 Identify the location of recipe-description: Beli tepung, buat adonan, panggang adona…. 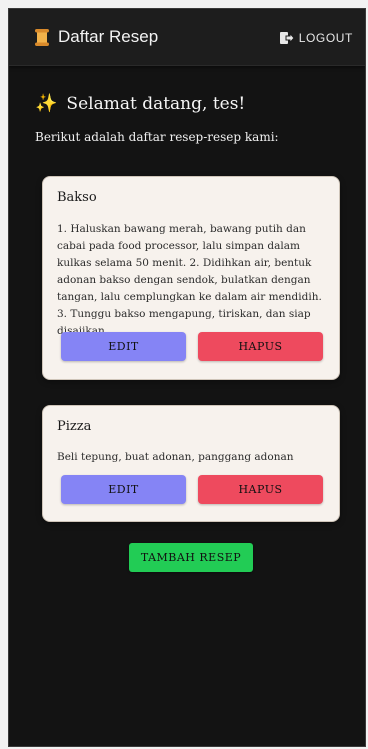
(175, 457).